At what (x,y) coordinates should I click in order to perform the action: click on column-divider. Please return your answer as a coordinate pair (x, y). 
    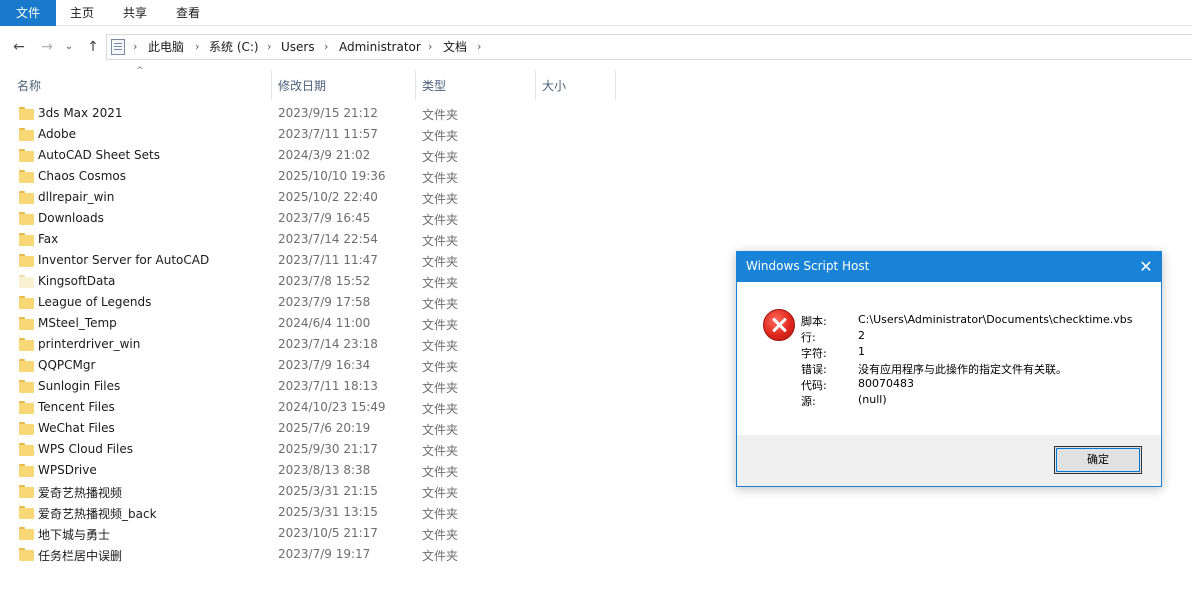
    Looking at the image, I should click on (615, 85).